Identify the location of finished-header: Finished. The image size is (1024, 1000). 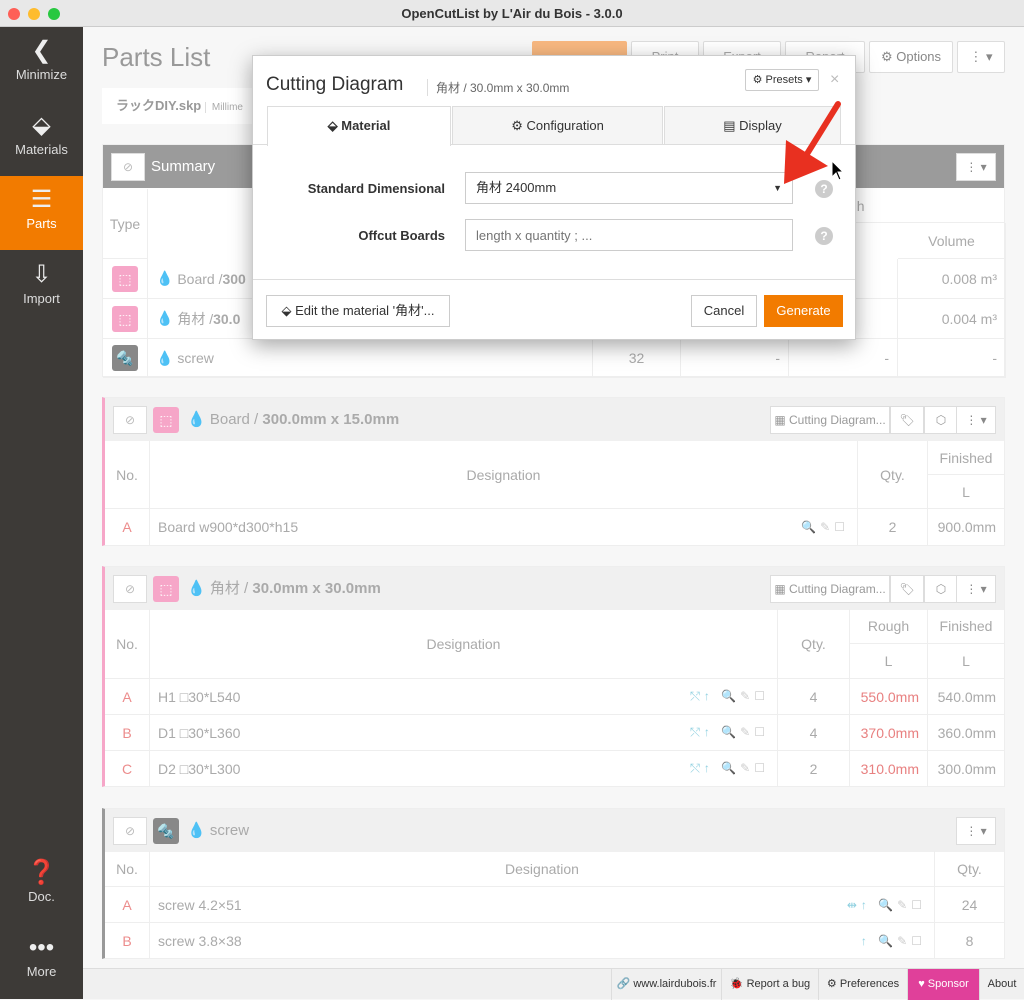
(966, 458).